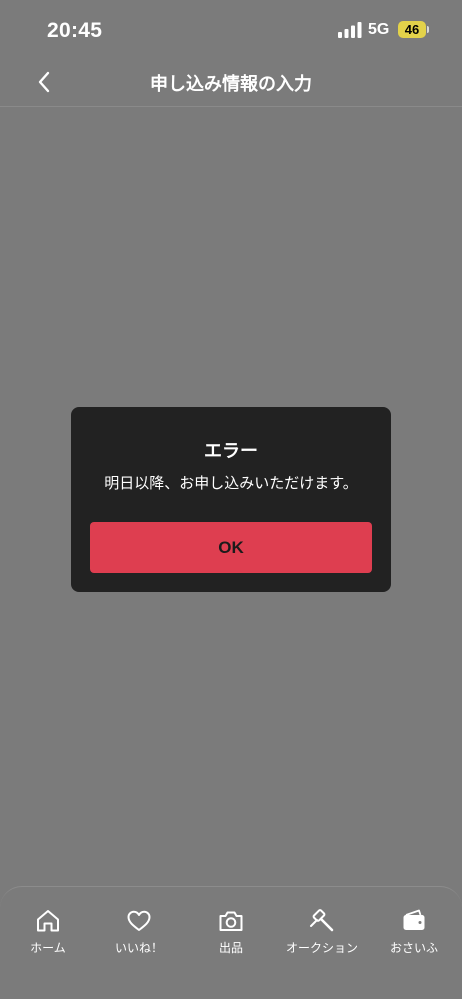 This screenshot has height=999, width=462. What do you see at coordinates (231, 499) in the screenshot?
I see `error-dialog: エラー 明日以降、お申し込みいただけます。 OK` at bounding box center [231, 499].